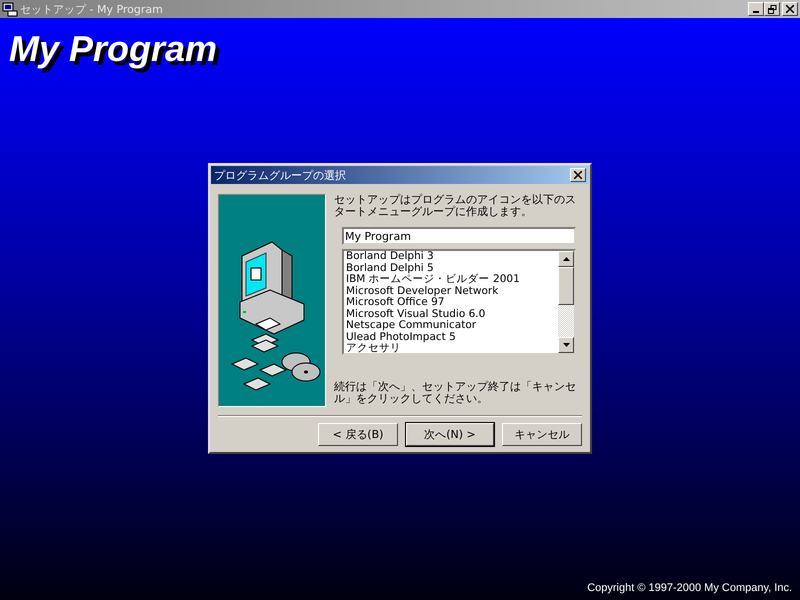  Describe the element at coordinates (452, 302) in the screenshot. I see `list-item: Microsoft Office 97` at that location.